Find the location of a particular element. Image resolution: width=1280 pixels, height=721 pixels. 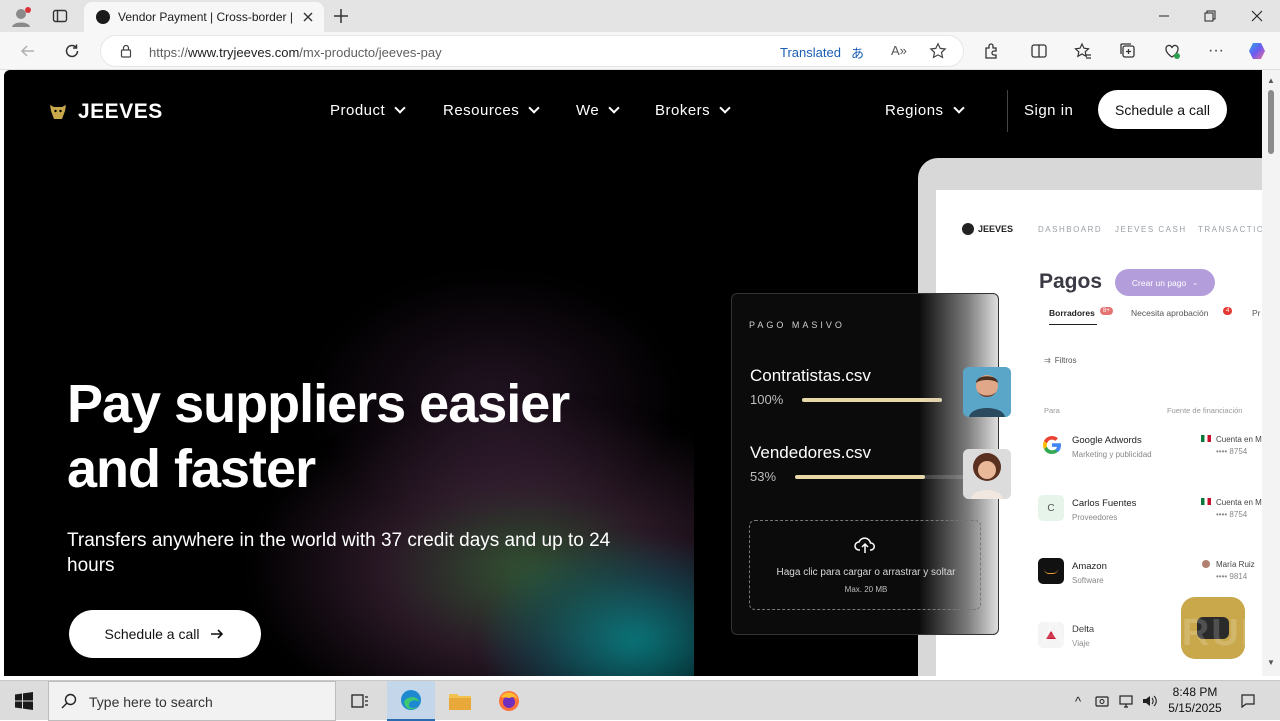

nav-resources-label: Resources is located at coordinates (481, 110).